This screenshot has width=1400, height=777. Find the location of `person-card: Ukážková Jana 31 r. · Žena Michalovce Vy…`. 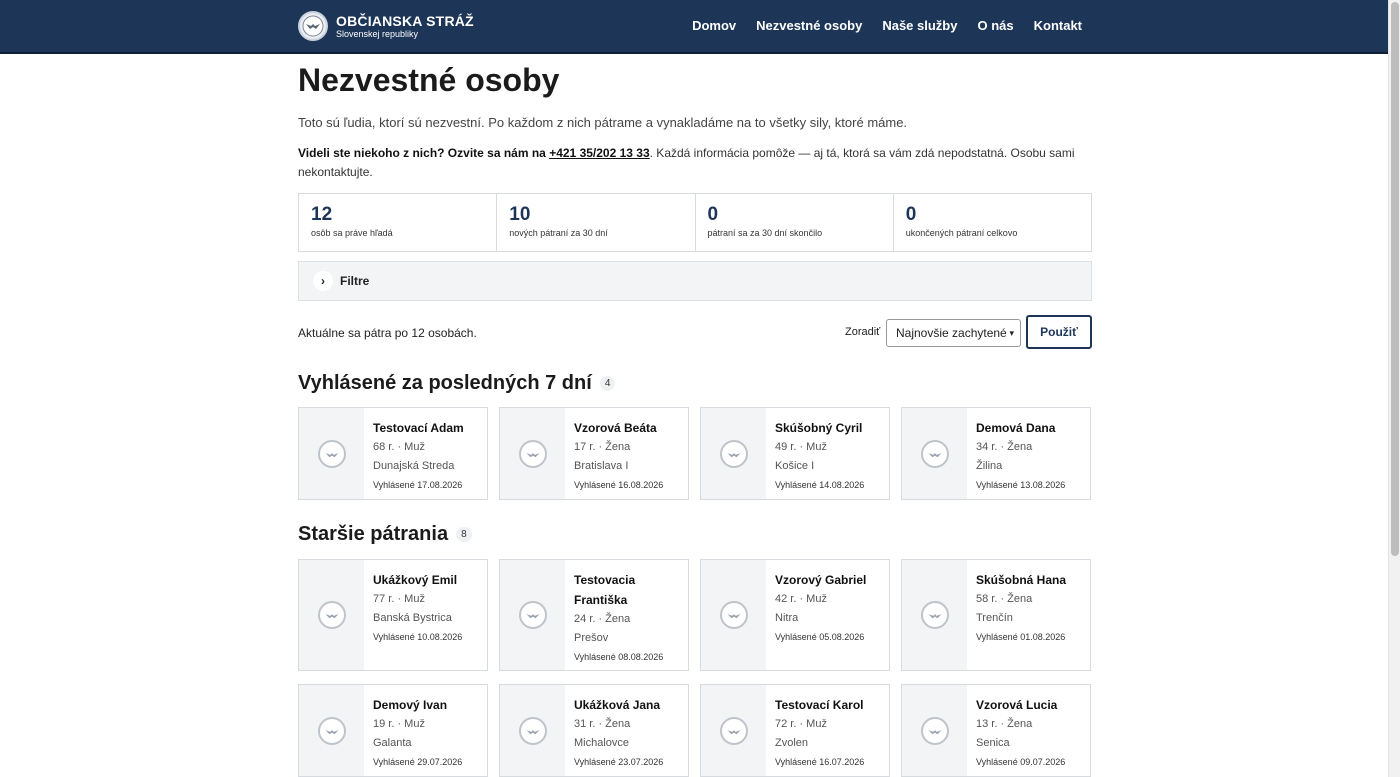

person-card: Ukážková Jana 31 r. · Žena Michalovce Vy… is located at coordinates (594, 730).